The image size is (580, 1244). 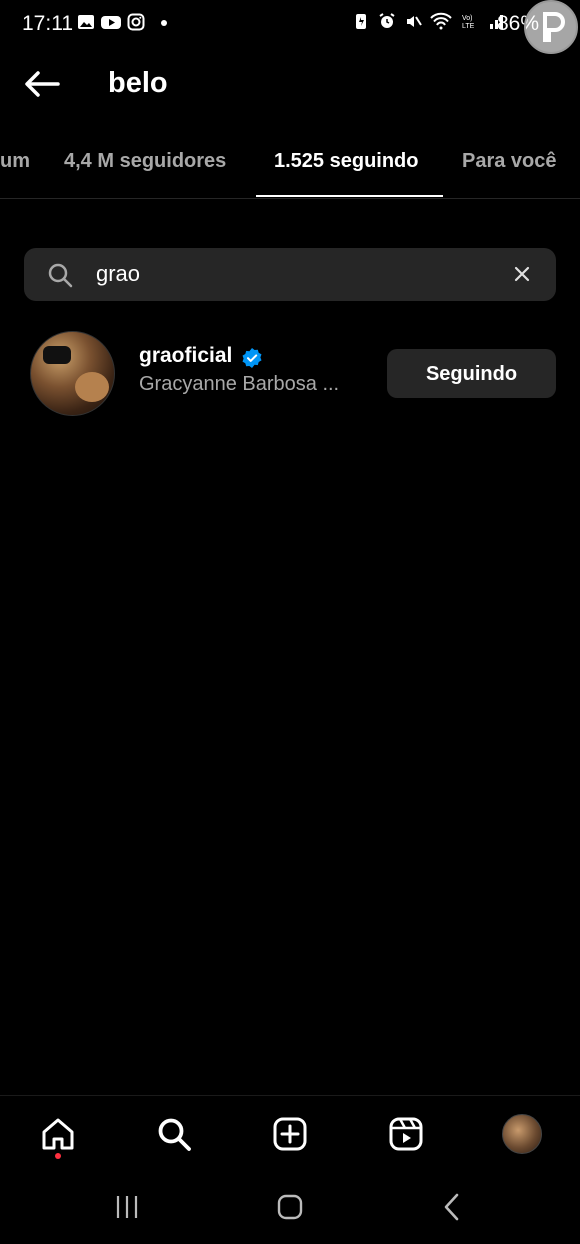 I want to click on dot-icon, so click(x=164, y=23).